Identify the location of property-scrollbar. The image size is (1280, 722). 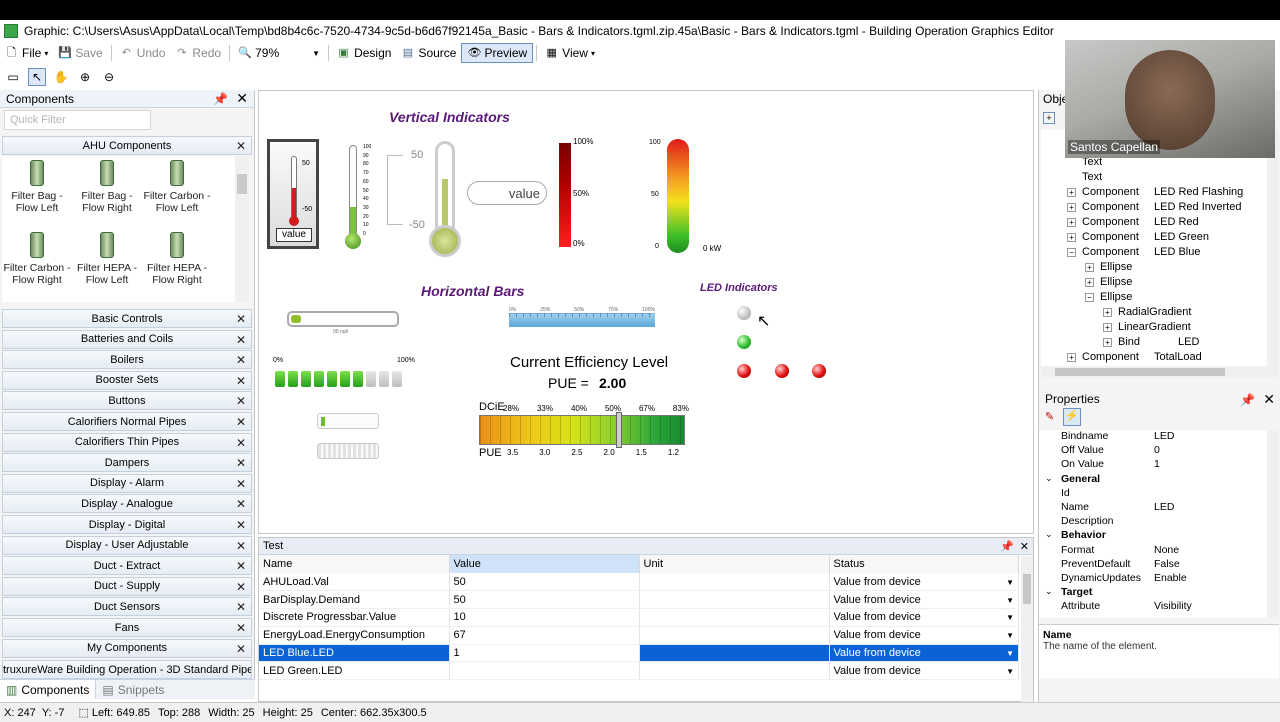
(1273, 524).